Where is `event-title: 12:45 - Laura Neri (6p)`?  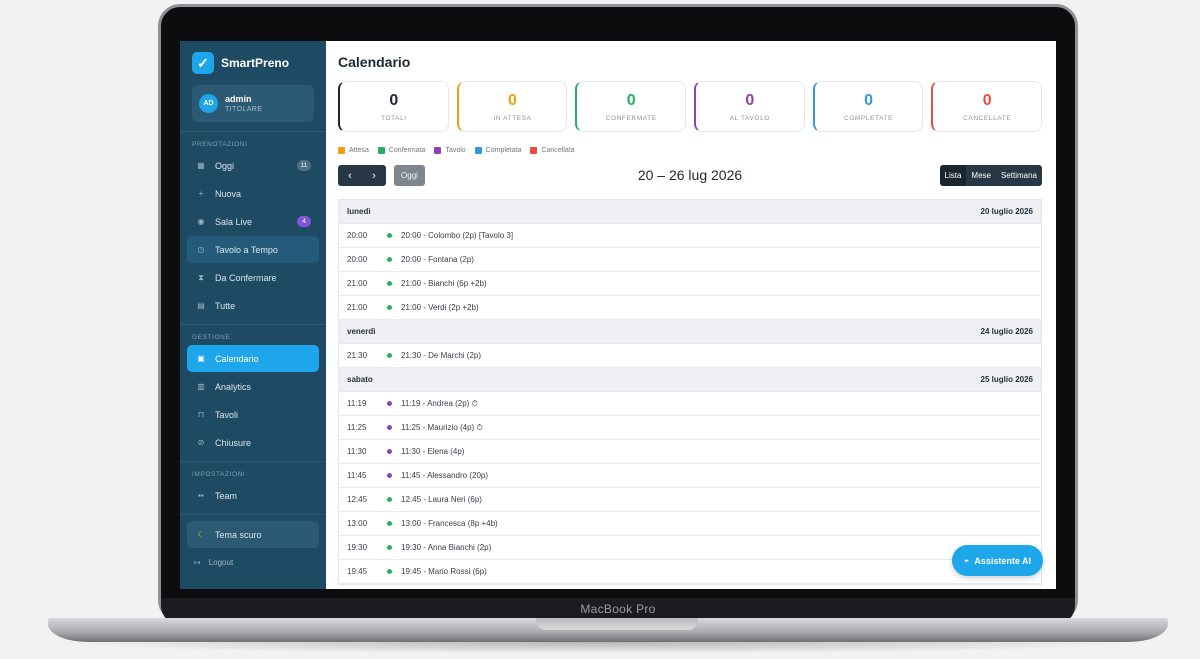 event-title: 12:45 - Laura Neri (6p) is located at coordinates (441, 499).